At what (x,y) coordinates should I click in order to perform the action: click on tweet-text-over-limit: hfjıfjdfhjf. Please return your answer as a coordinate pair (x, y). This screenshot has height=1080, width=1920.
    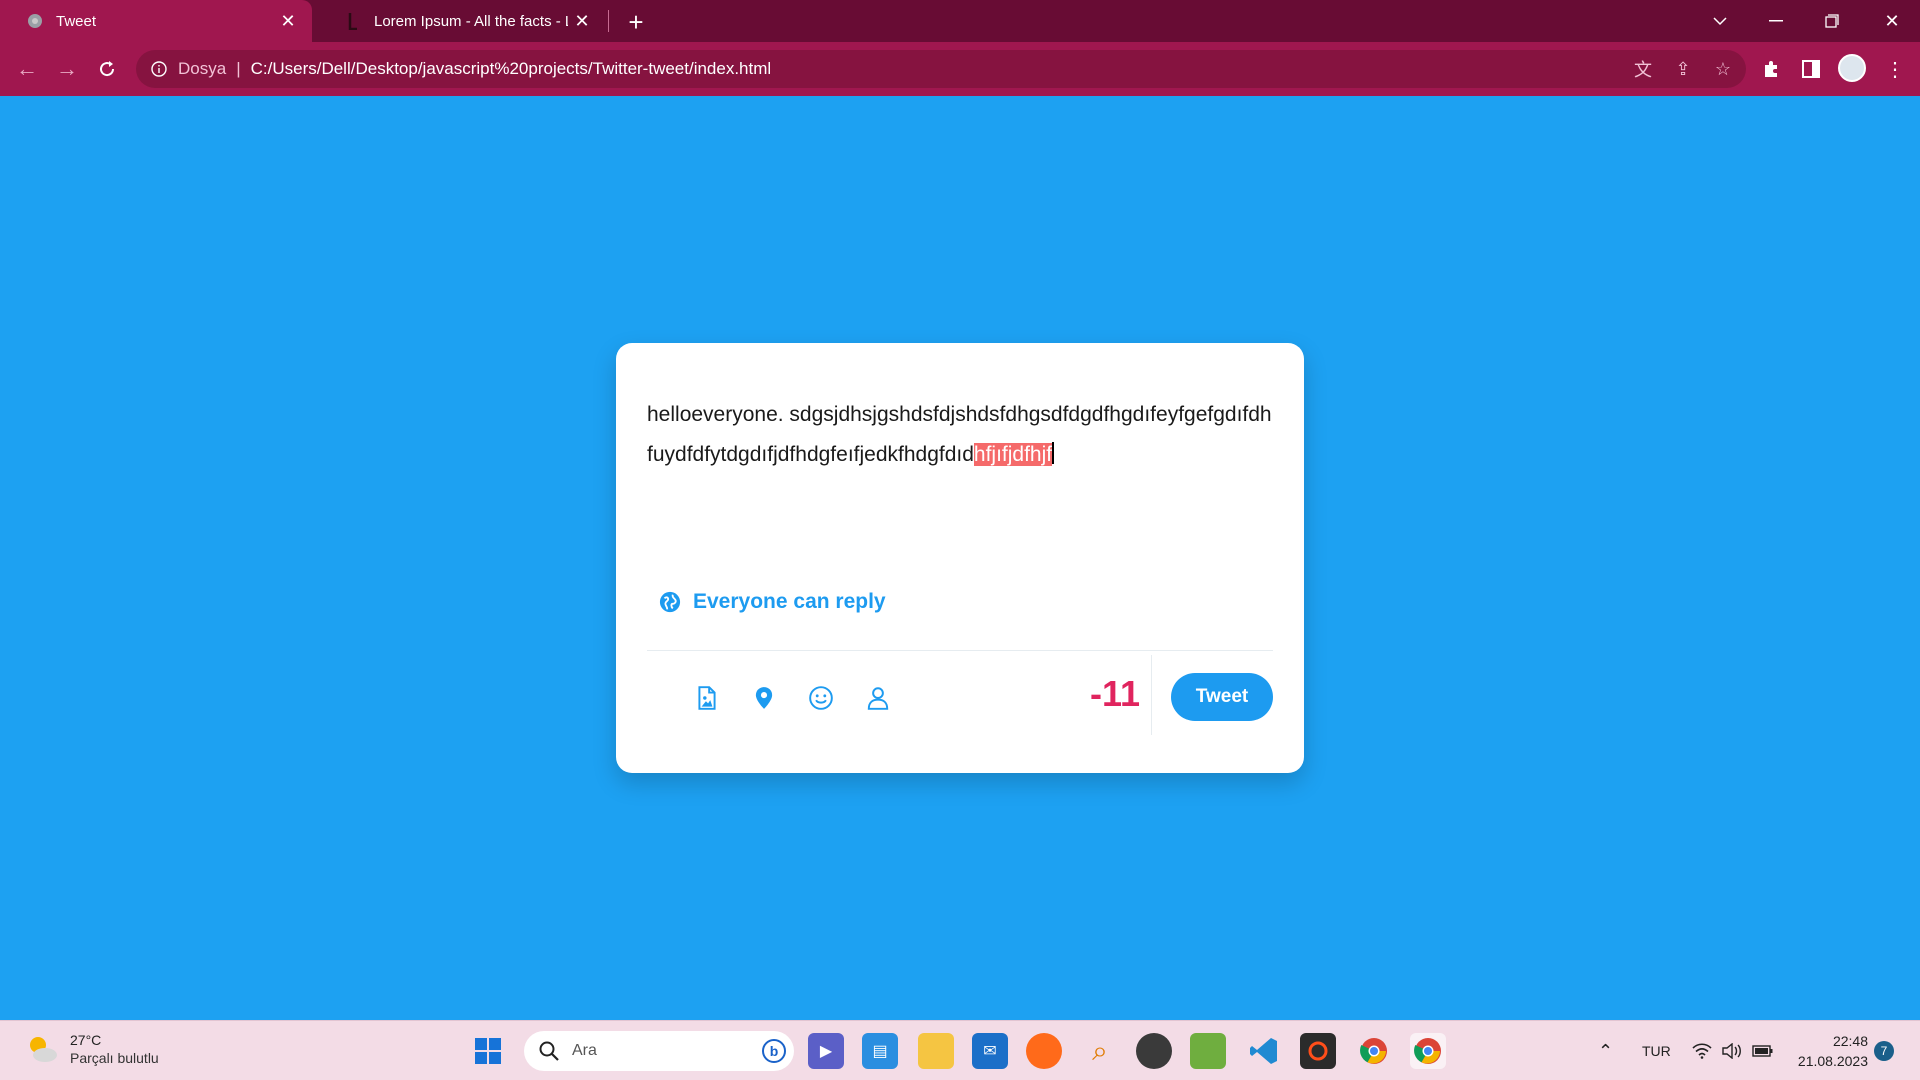
    Looking at the image, I should click on (1013, 454).